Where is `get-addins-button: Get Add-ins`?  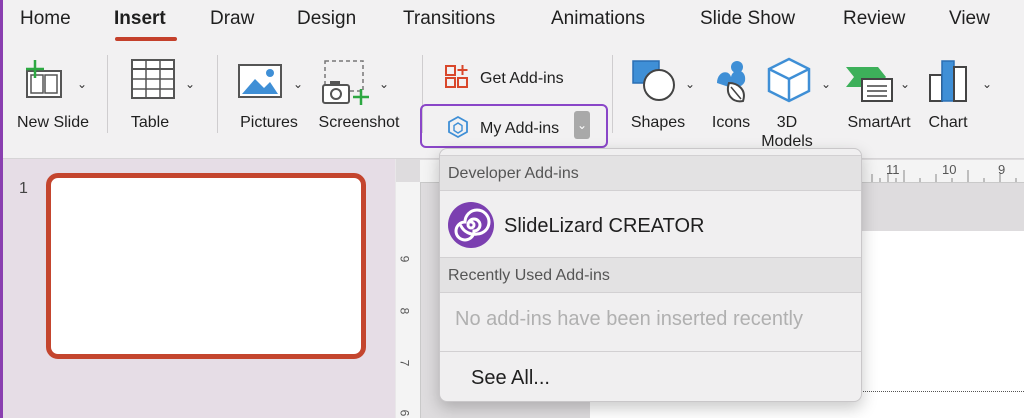 get-addins-button: Get Add-ins is located at coordinates (512, 78).